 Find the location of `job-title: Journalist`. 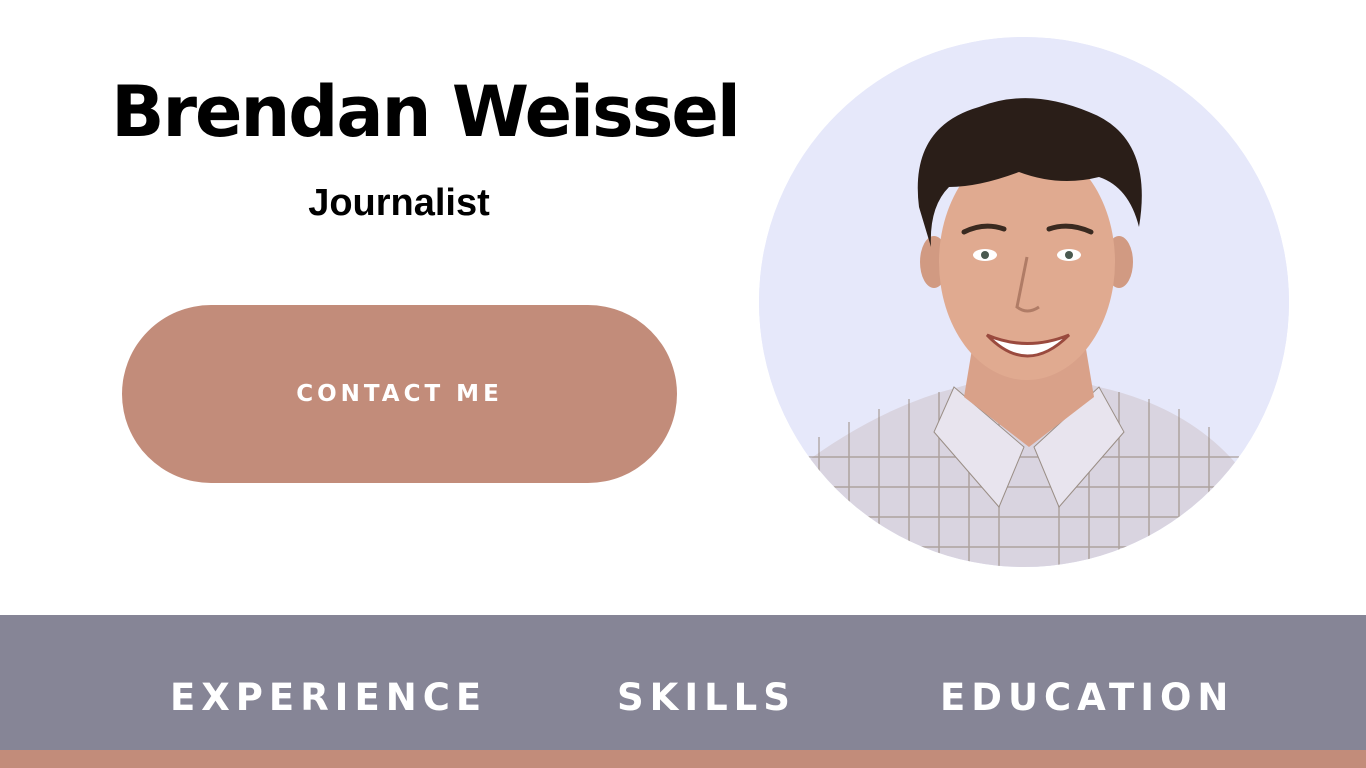

job-title: Journalist is located at coordinates (399, 203).